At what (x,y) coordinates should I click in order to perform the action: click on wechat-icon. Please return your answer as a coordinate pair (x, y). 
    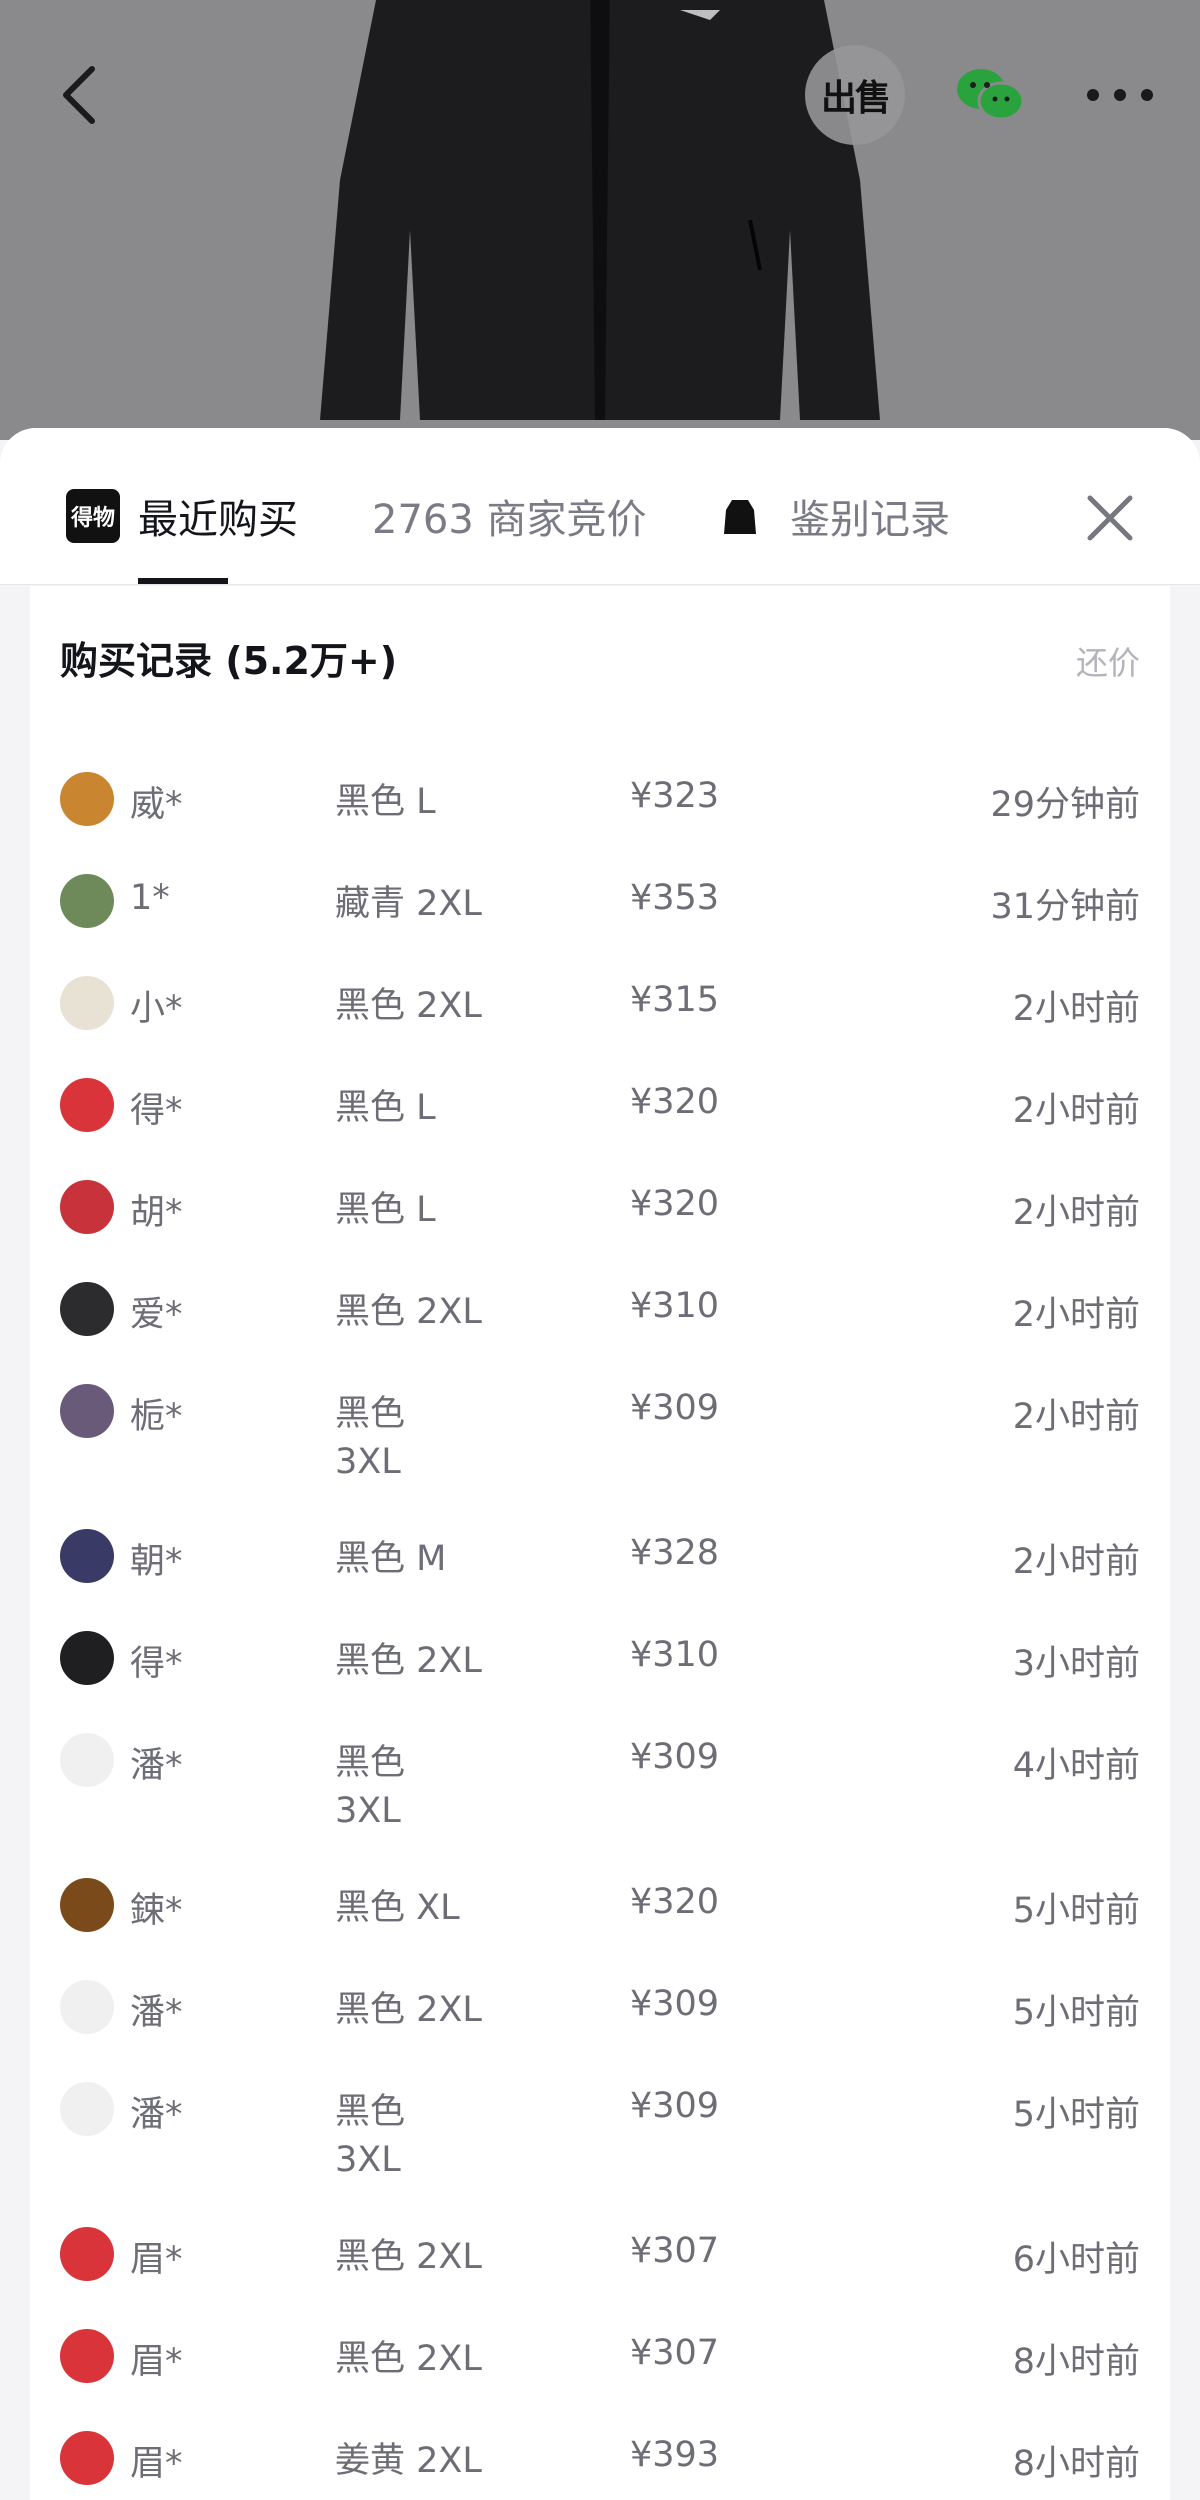
    Looking at the image, I should click on (991, 95).